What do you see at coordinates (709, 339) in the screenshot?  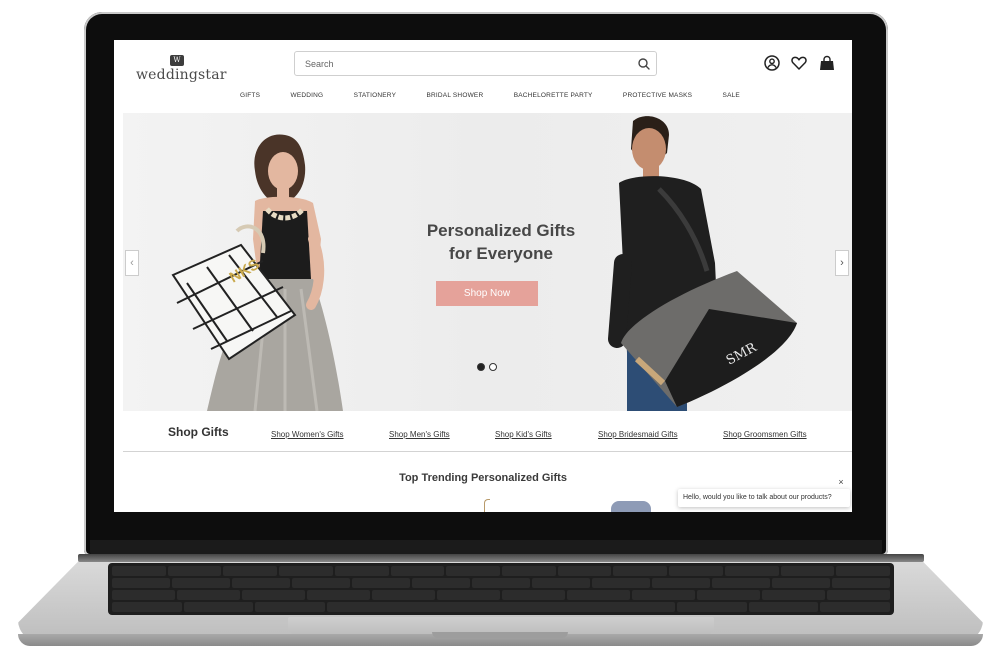 I see `hero-duffel-bag-image: SMR` at bounding box center [709, 339].